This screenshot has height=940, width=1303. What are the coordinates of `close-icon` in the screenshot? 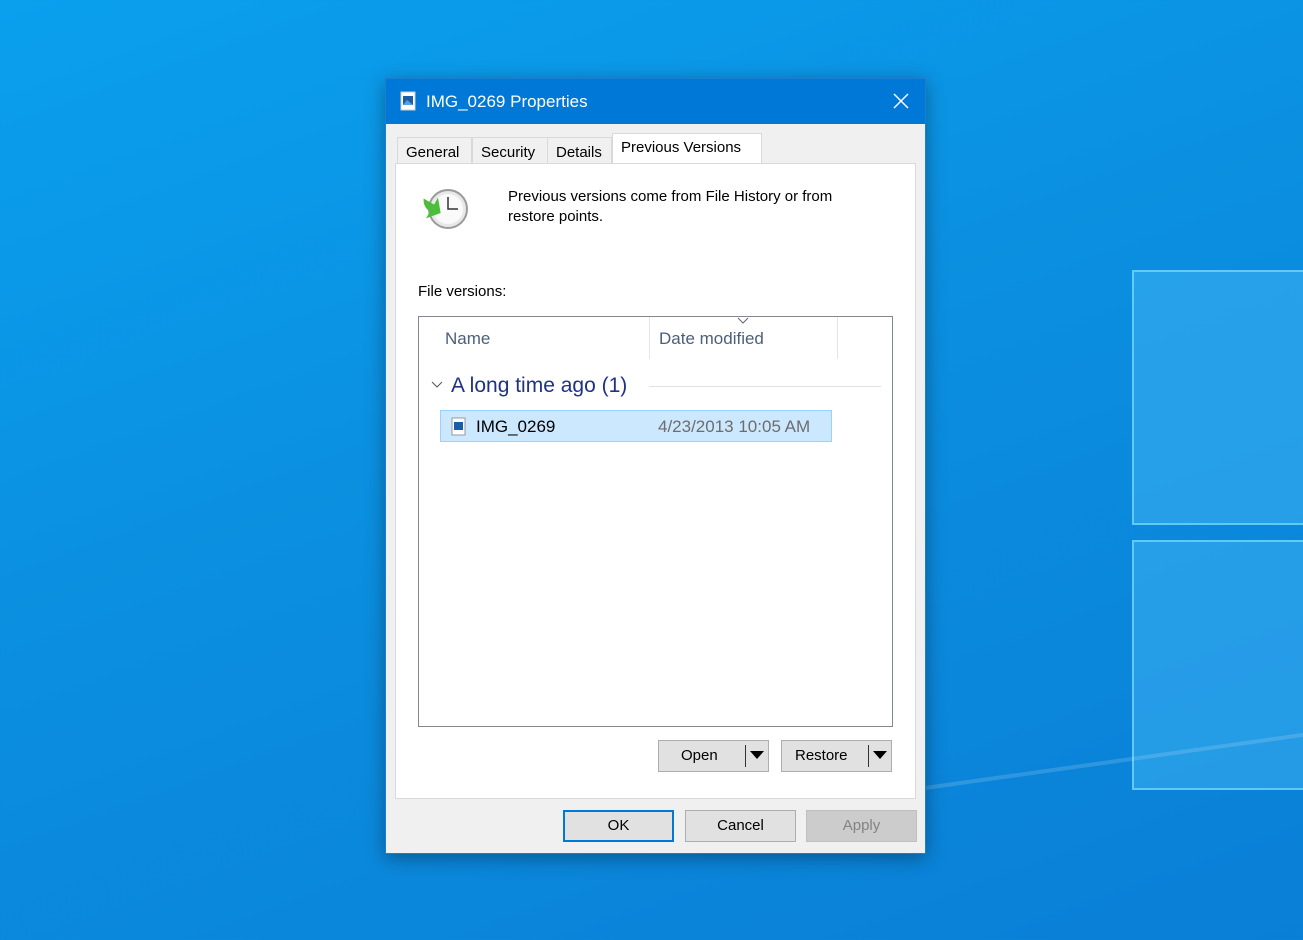 It's located at (901, 101).